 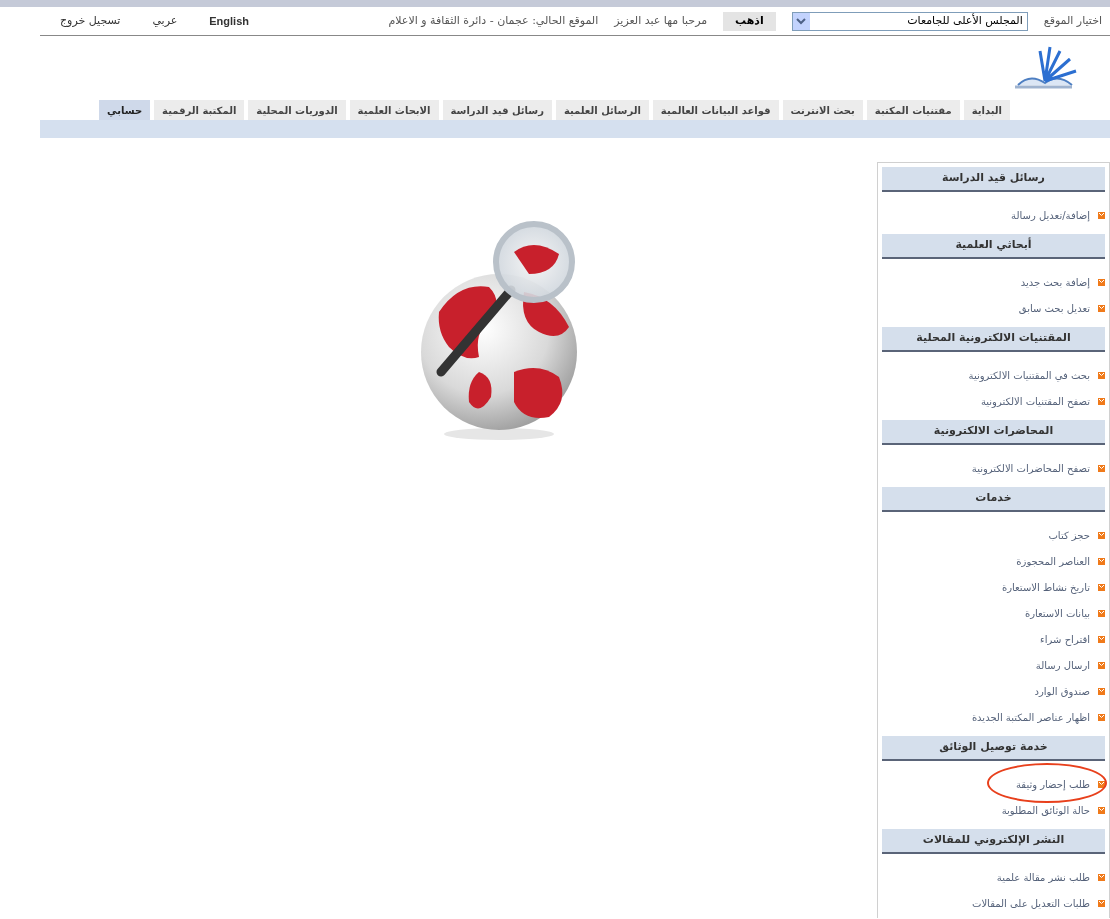 What do you see at coordinates (1045, 587) in the screenshot?
I see `sidebar-link: تاريخ نشاط الاستعارة` at bounding box center [1045, 587].